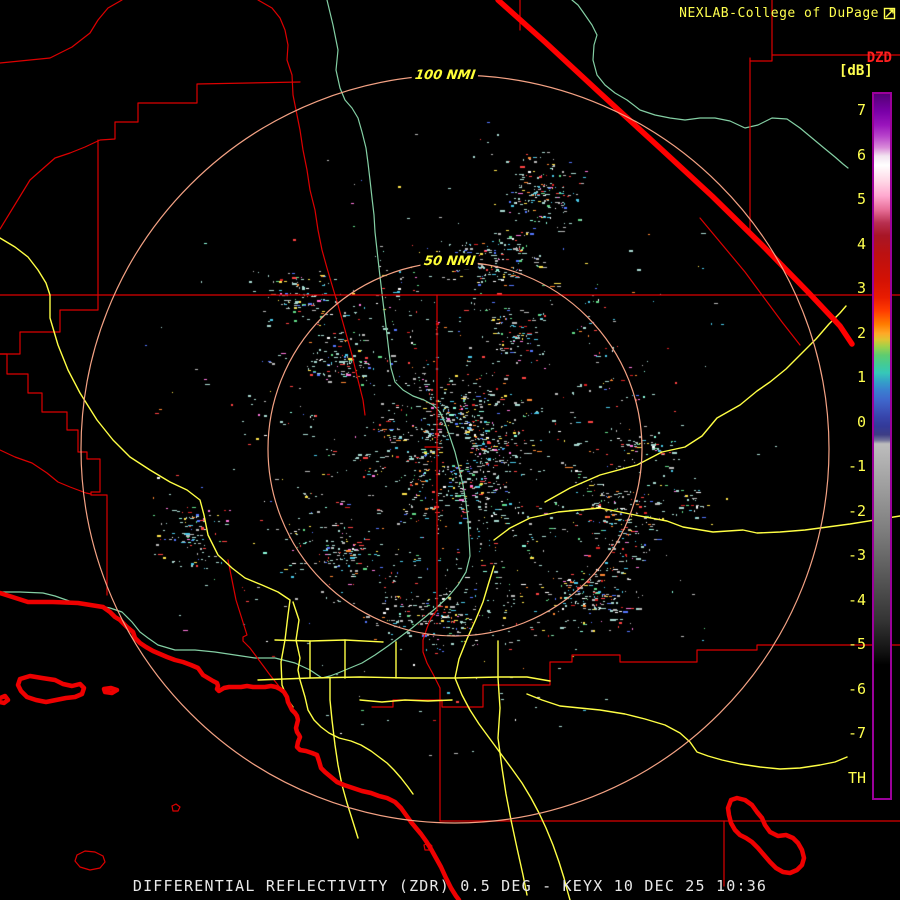  I want to click on colorbar-tick: 1, so click(861, 377).